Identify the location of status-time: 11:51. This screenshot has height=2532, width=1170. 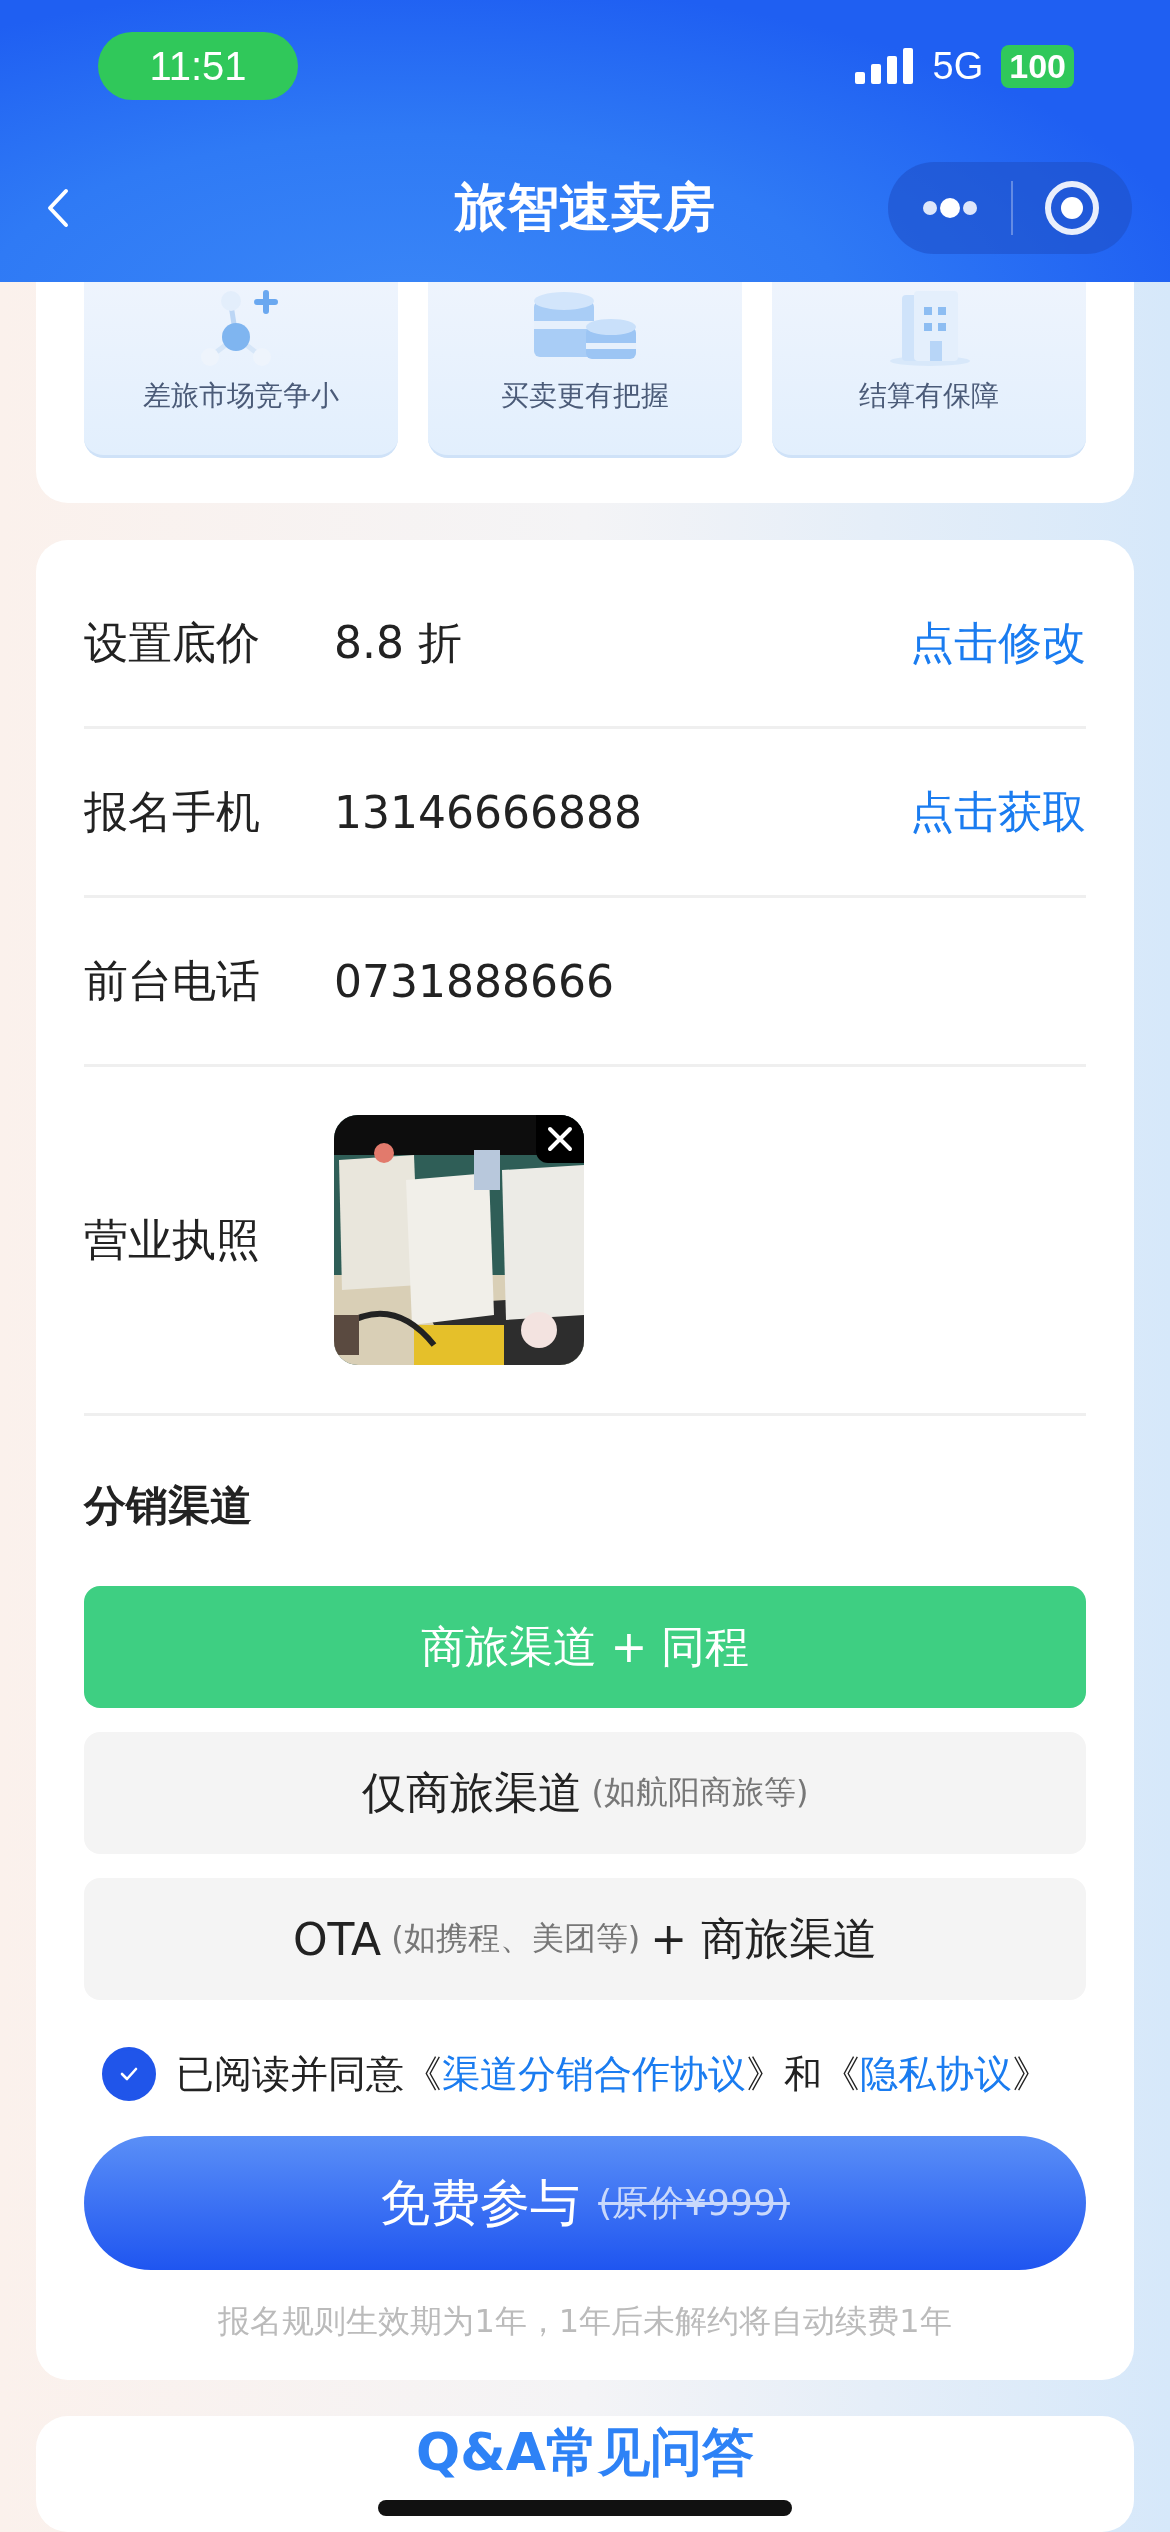
(198, 66).